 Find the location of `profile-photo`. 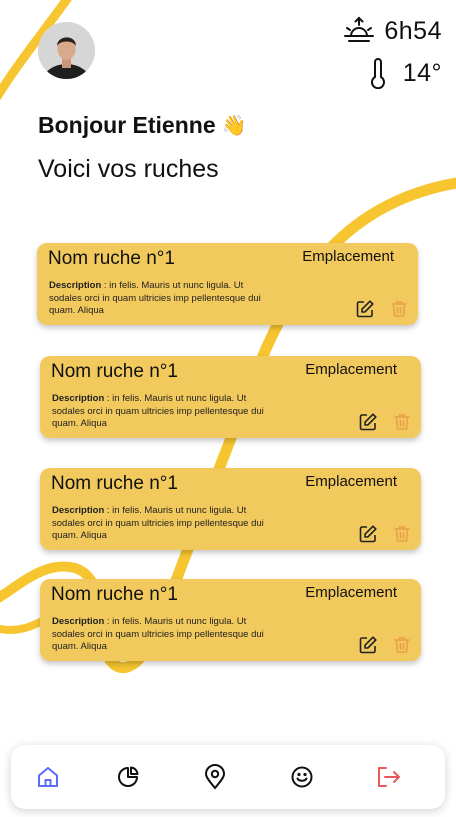

profile-photo is located at coordinates (66, 50).